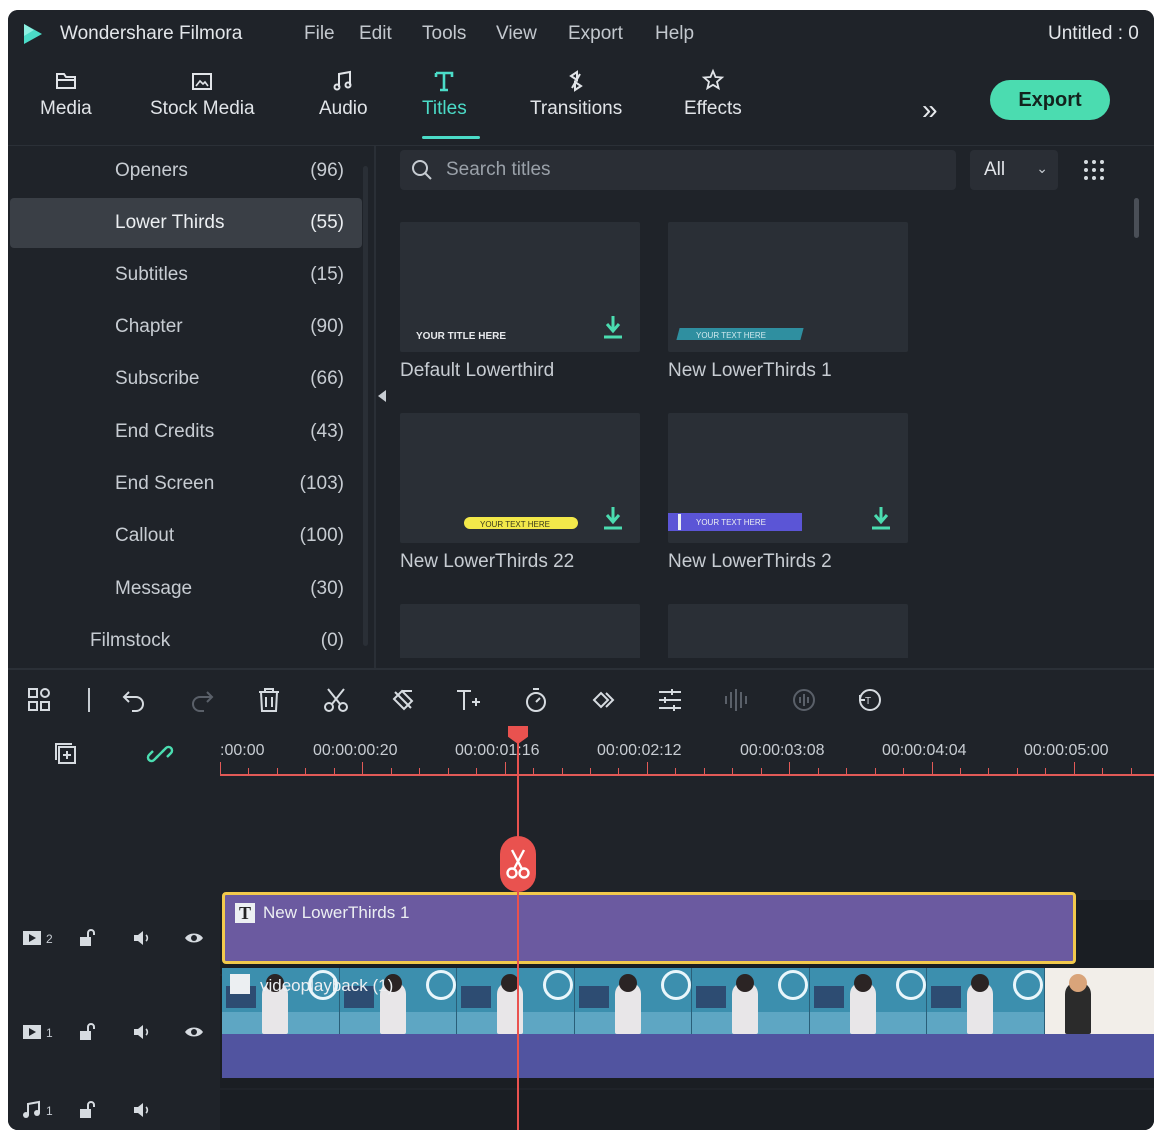 Image resolution: width=1155 pixels, height=1133 pixels. I want to click on category-subtitles: Subtitles (15), so click(186, 275).